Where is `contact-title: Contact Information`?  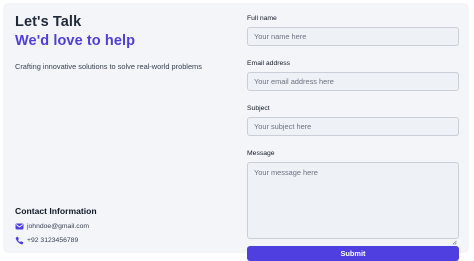 contact-title: Contact Information is located at coordinates (56, 211).